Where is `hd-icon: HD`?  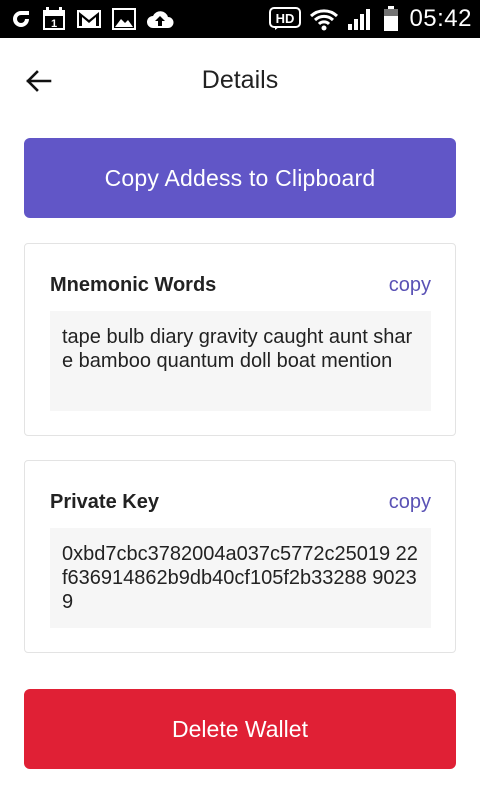 hd-icon: HD is located at coordinates (285, 19).